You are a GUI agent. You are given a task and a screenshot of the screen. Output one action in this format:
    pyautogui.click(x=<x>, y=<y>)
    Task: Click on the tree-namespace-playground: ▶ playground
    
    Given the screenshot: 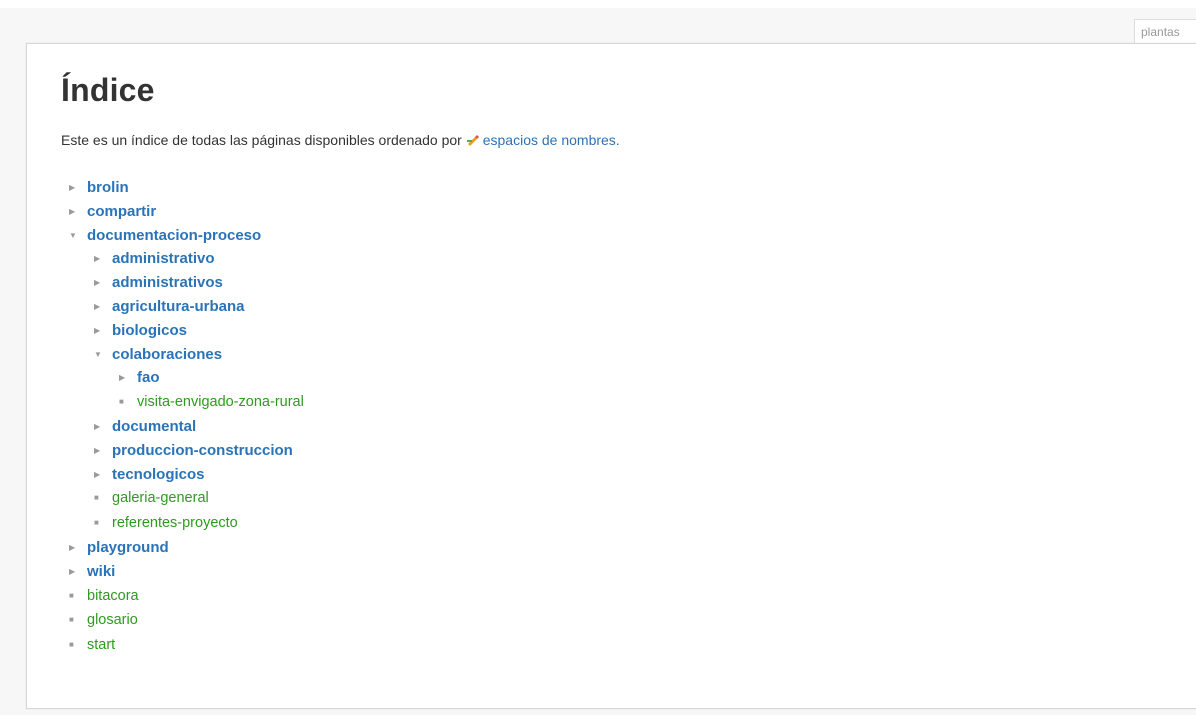 What is the action you would take?
    pyautogui.click(x=186, y=548)
    